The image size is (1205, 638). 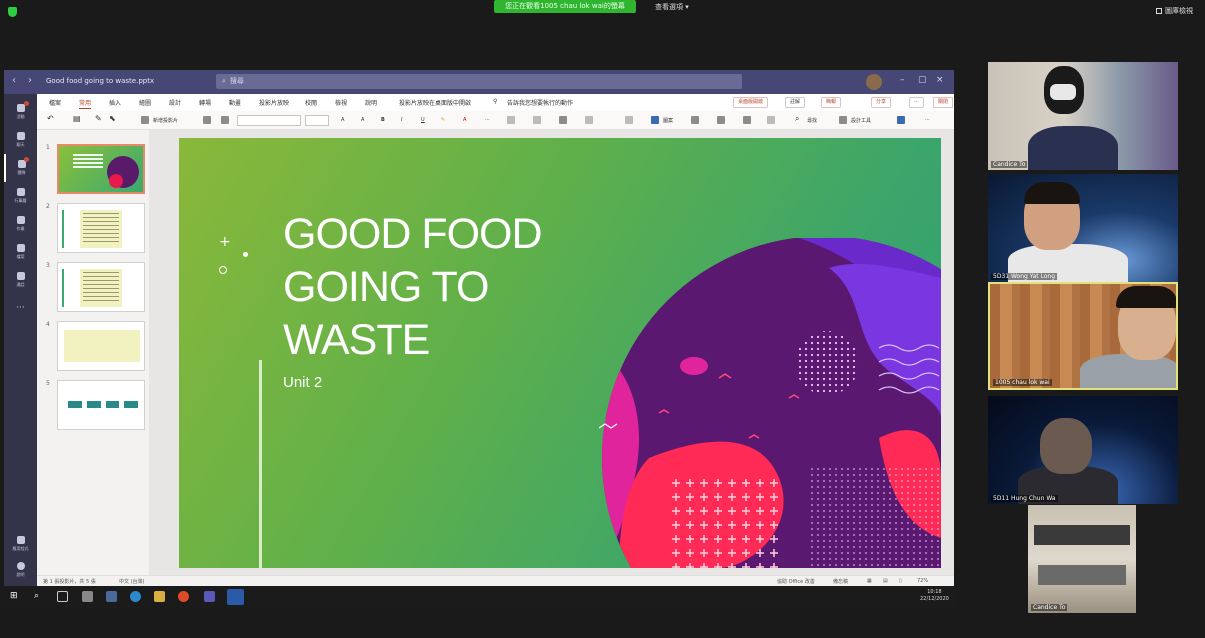 What do you see at coordinates (15, 596) in the screenshot?
I see `windows-start-icon: ⊞` at bounding box center [15, 596].